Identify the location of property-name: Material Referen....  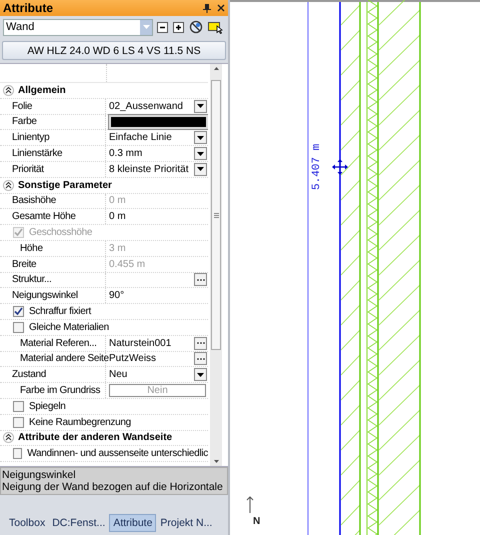
(58, 343).